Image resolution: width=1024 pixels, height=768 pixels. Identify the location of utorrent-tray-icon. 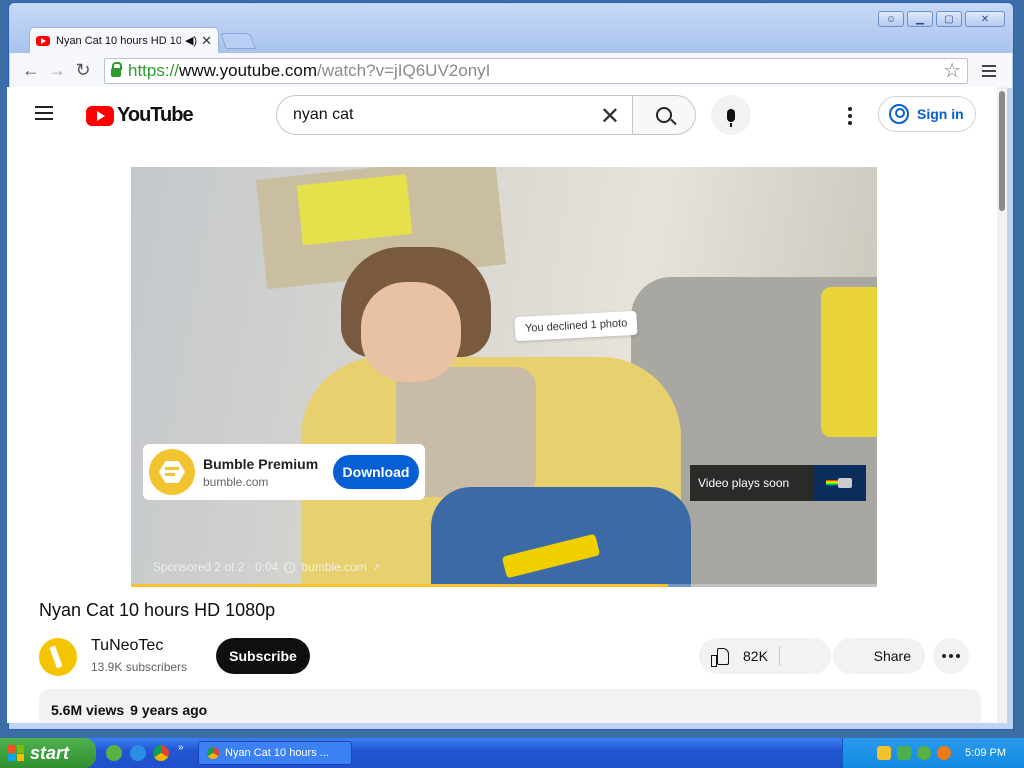
(924, 753).